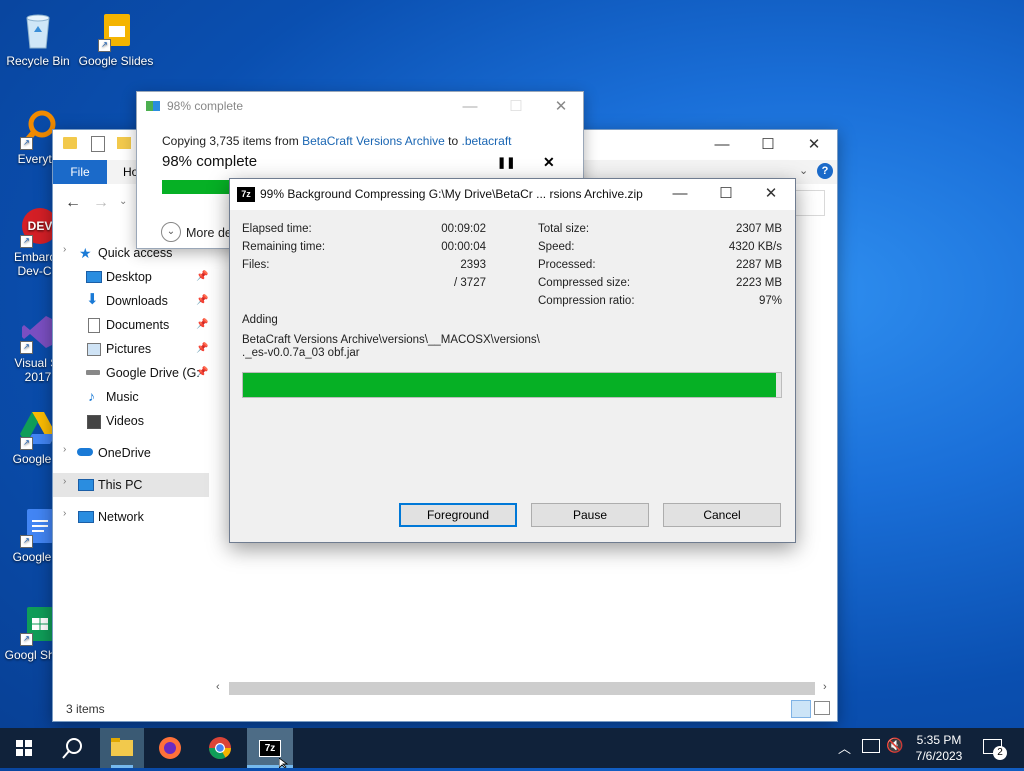 This screenshot has height=771, width=1024. I want to click on start-button, so click(24, 748).